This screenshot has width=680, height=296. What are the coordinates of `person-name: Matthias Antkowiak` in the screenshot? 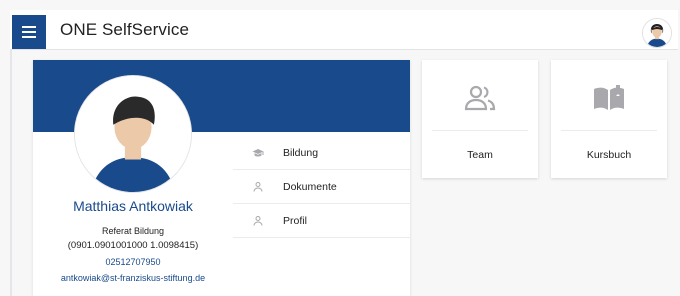 It's located at (133, 206).